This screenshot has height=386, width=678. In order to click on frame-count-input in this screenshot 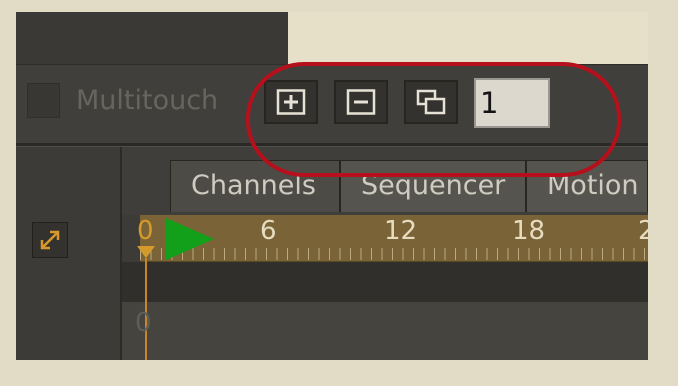, I will do `click(512, 103)`.